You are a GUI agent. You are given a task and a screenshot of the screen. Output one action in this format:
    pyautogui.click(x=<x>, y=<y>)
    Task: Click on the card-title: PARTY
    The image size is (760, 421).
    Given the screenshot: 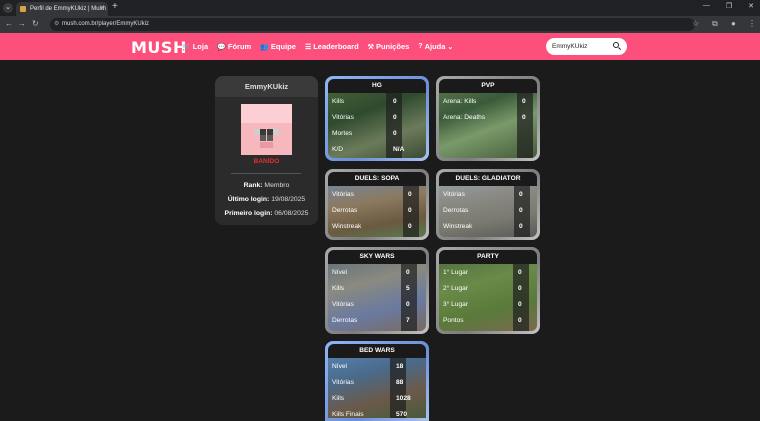 What is the action you would take?
    pyautogui.click(x=488, y=257)
    